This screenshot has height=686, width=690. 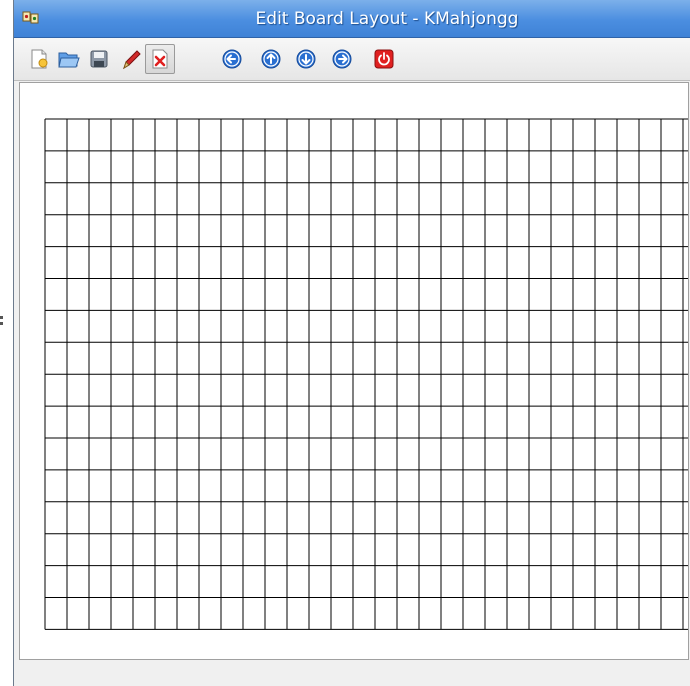 I want to click on power-icon, so click(x=384, y=59).